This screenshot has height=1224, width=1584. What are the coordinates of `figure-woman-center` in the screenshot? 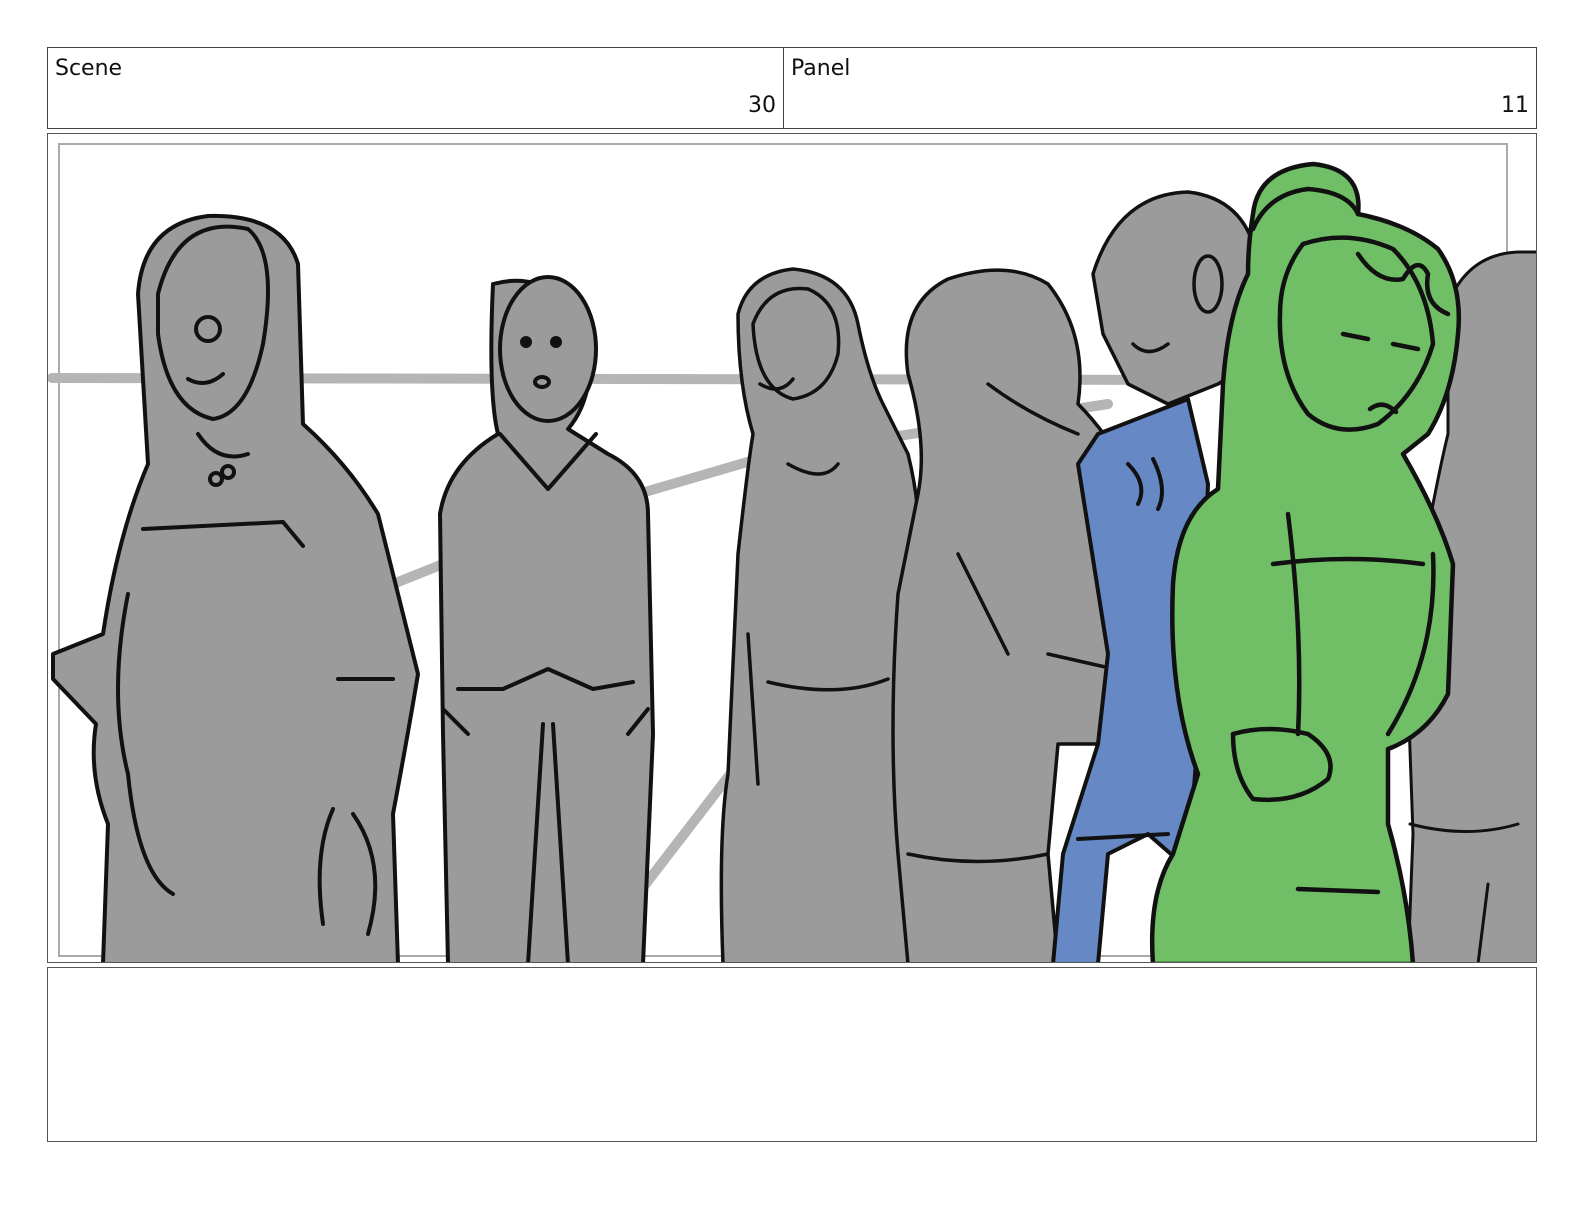 It's located at (820, 614).